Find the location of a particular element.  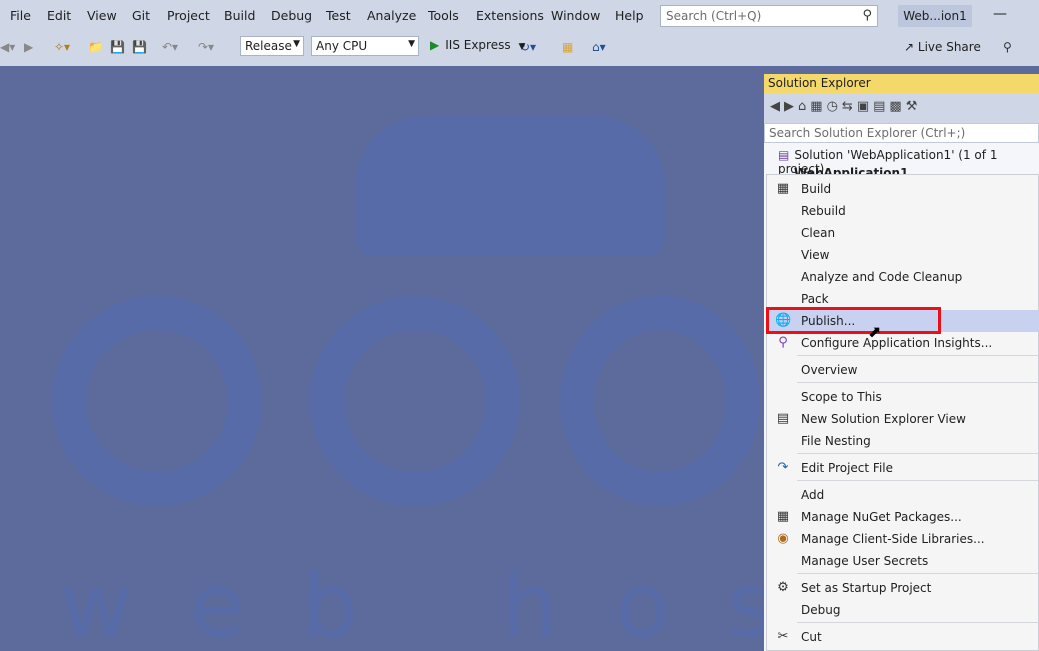

window-icon: ▤ is located at coordinates (783, 418).